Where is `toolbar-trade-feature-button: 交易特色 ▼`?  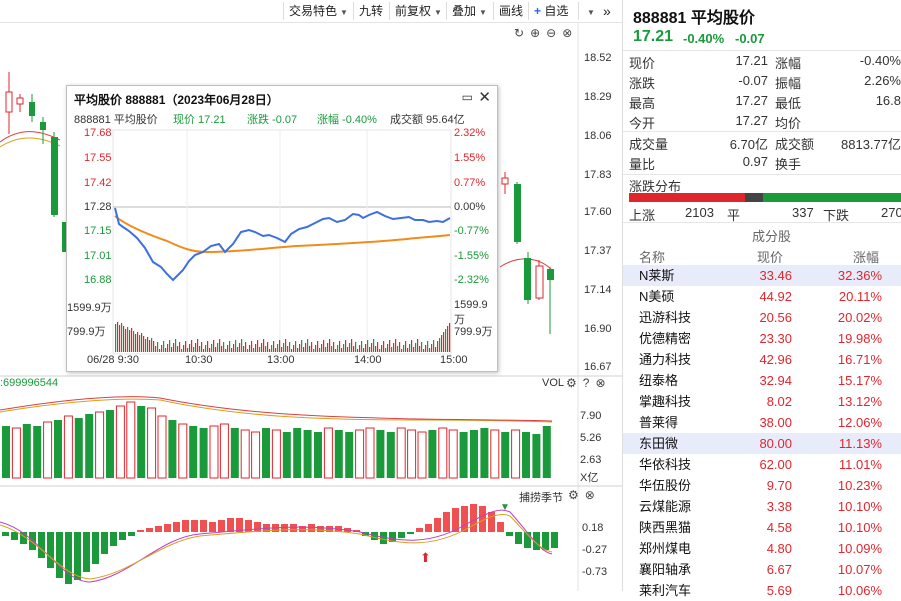
toolbar-trade-feature-button: 交易特色 ▼ is located at coordinates (318, 11).